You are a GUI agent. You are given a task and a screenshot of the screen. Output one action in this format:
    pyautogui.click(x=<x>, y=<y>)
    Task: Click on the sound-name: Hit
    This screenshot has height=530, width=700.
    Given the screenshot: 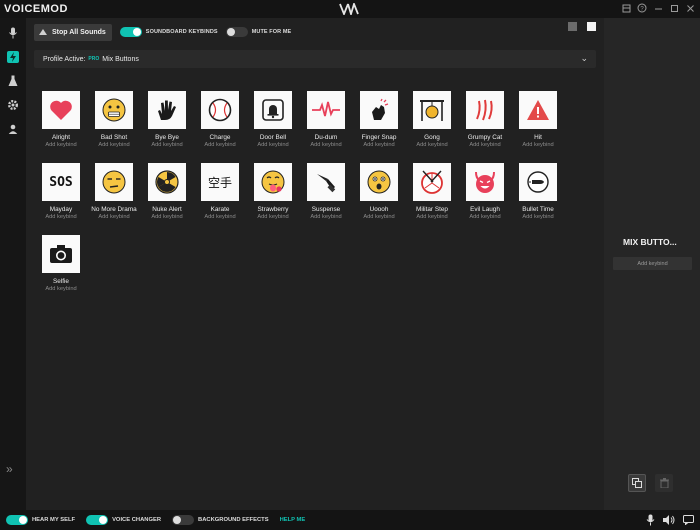 What is the action you would take?
    pyautogui.click(x=538, y=137)
    